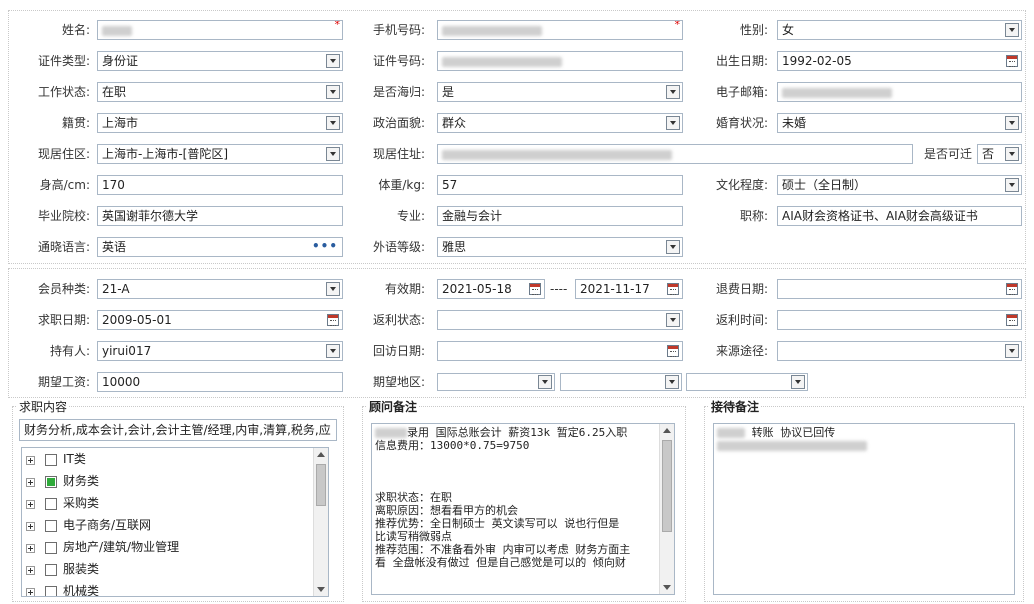 This screenshot has height=604, width=1034. I want to click on more-icon: •••, so click(325, 246).